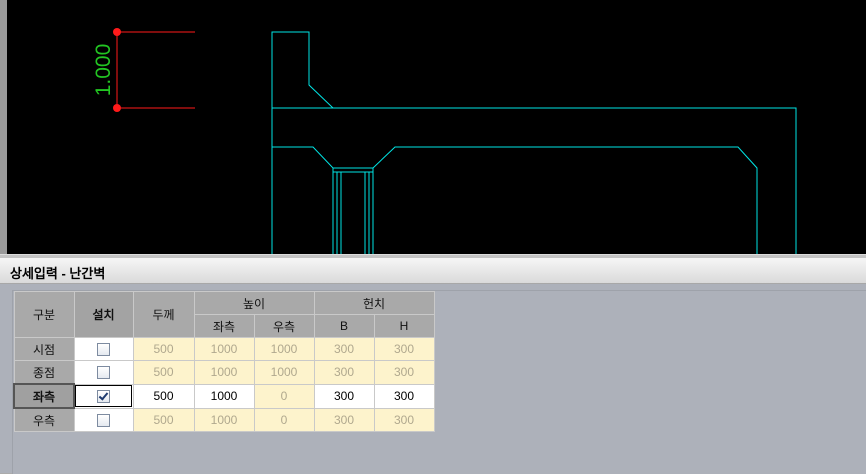 The image size is (866, 474). What do you see at coordinates (103, 314) in the screenshot?
I see `header-install: 설치` at bounding box center [103, 314].